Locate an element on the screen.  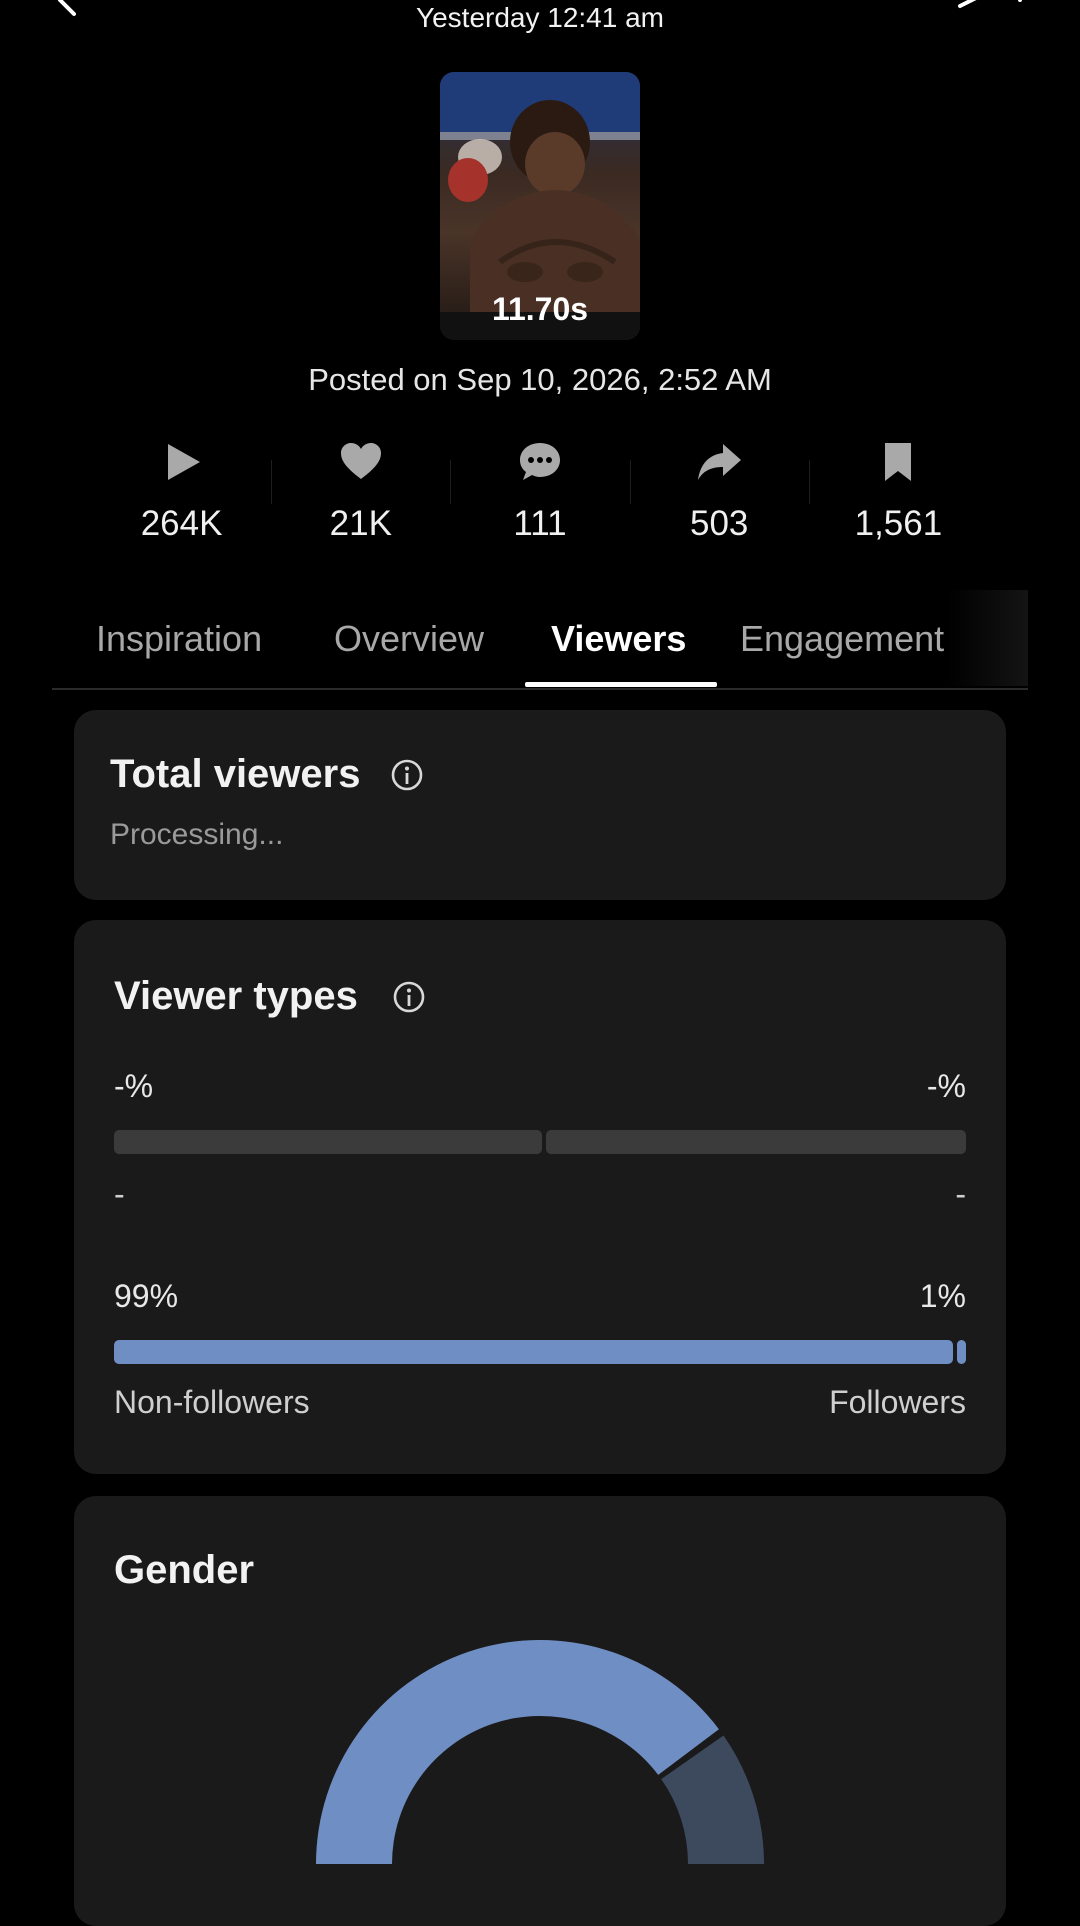
analytics-tabs: Inspiration Overview Viewers Engagement is located at coordinates (540, 640).